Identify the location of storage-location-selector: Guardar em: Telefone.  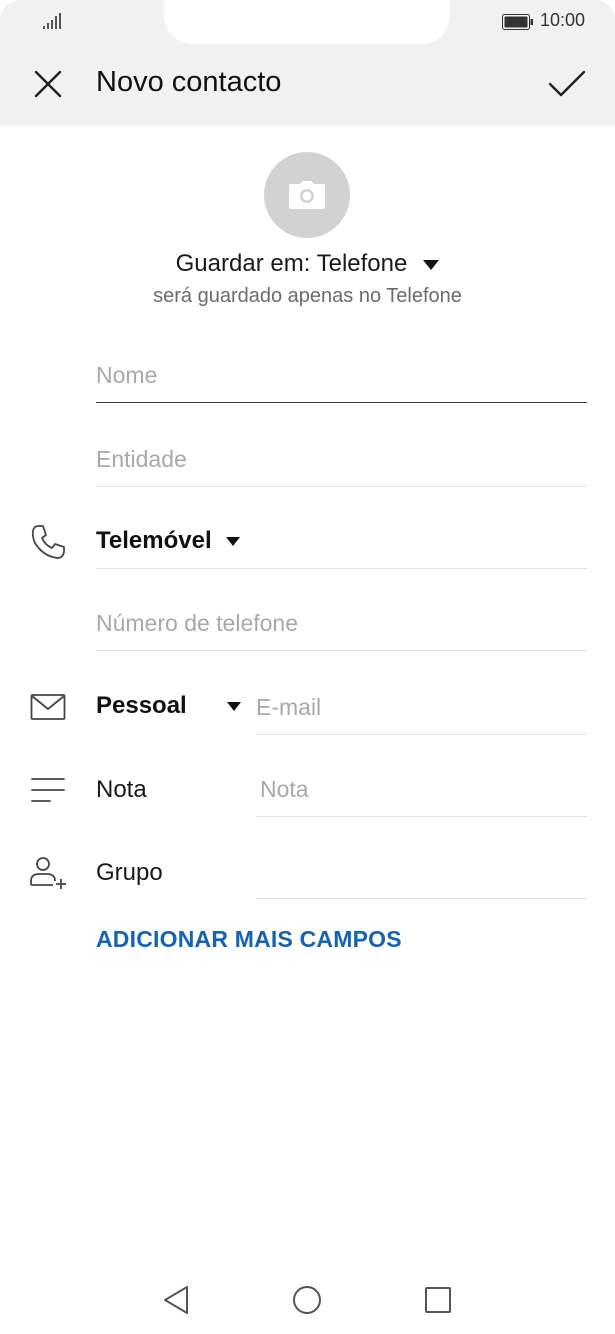
(307, 264).